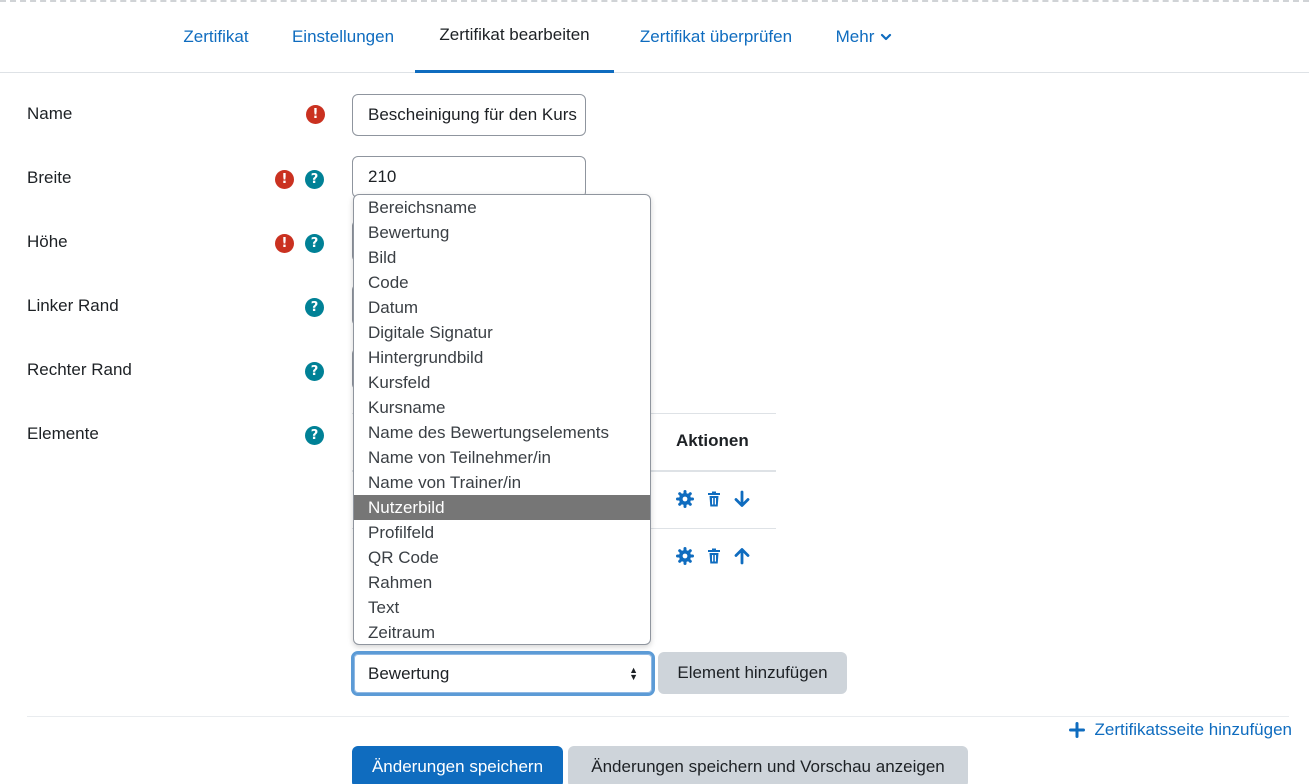  I want to click on arrow-up-icon, so click(742, 556).